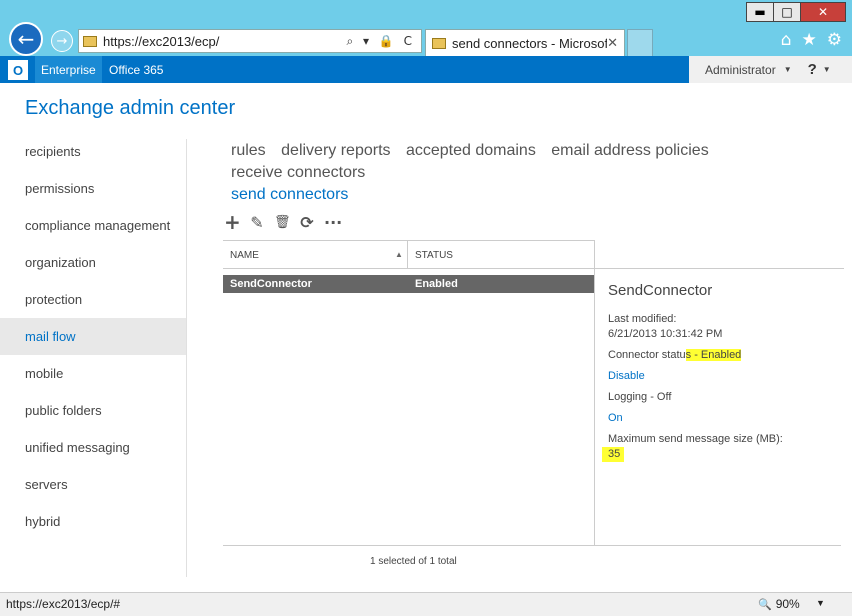 The width and height of the screenshot is (852, 616). What do you see at coordinates (695, 439) in the screenshot?
I see `max-size-label: Maximum send message size (MB):` at bounding box center [695, 439].